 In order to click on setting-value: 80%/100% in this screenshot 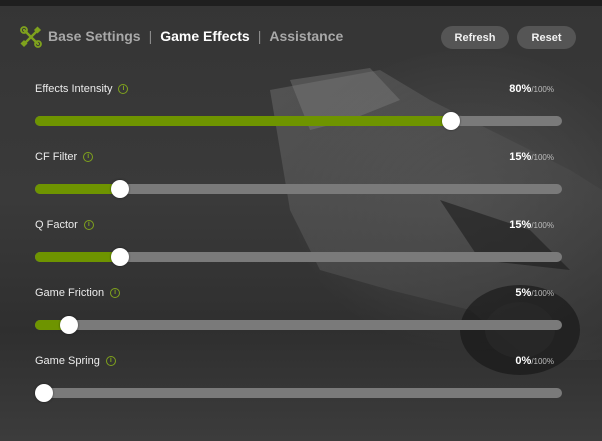, I will do `click(531, 89)`.